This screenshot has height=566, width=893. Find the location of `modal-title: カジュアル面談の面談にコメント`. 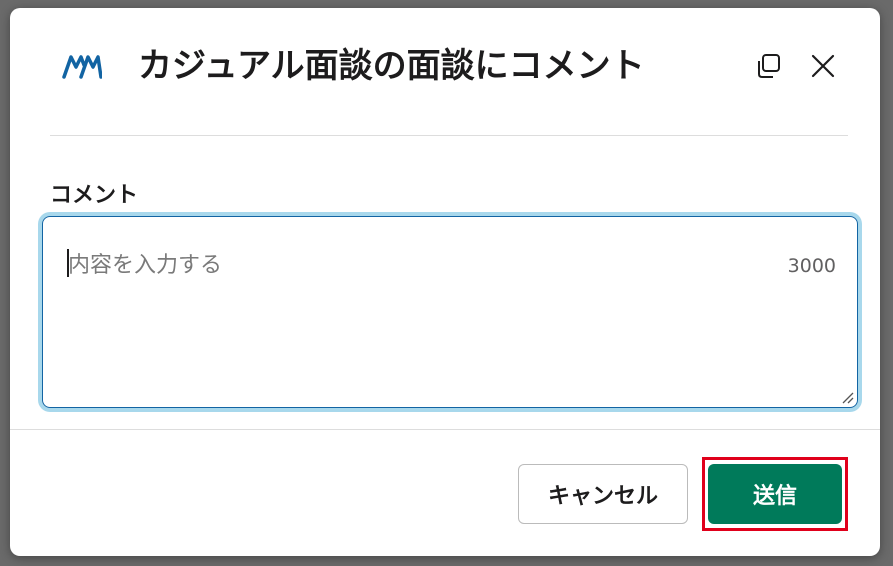

modal-title: カジュアル面談の面談にコメント is located at coordinates (391, 66).